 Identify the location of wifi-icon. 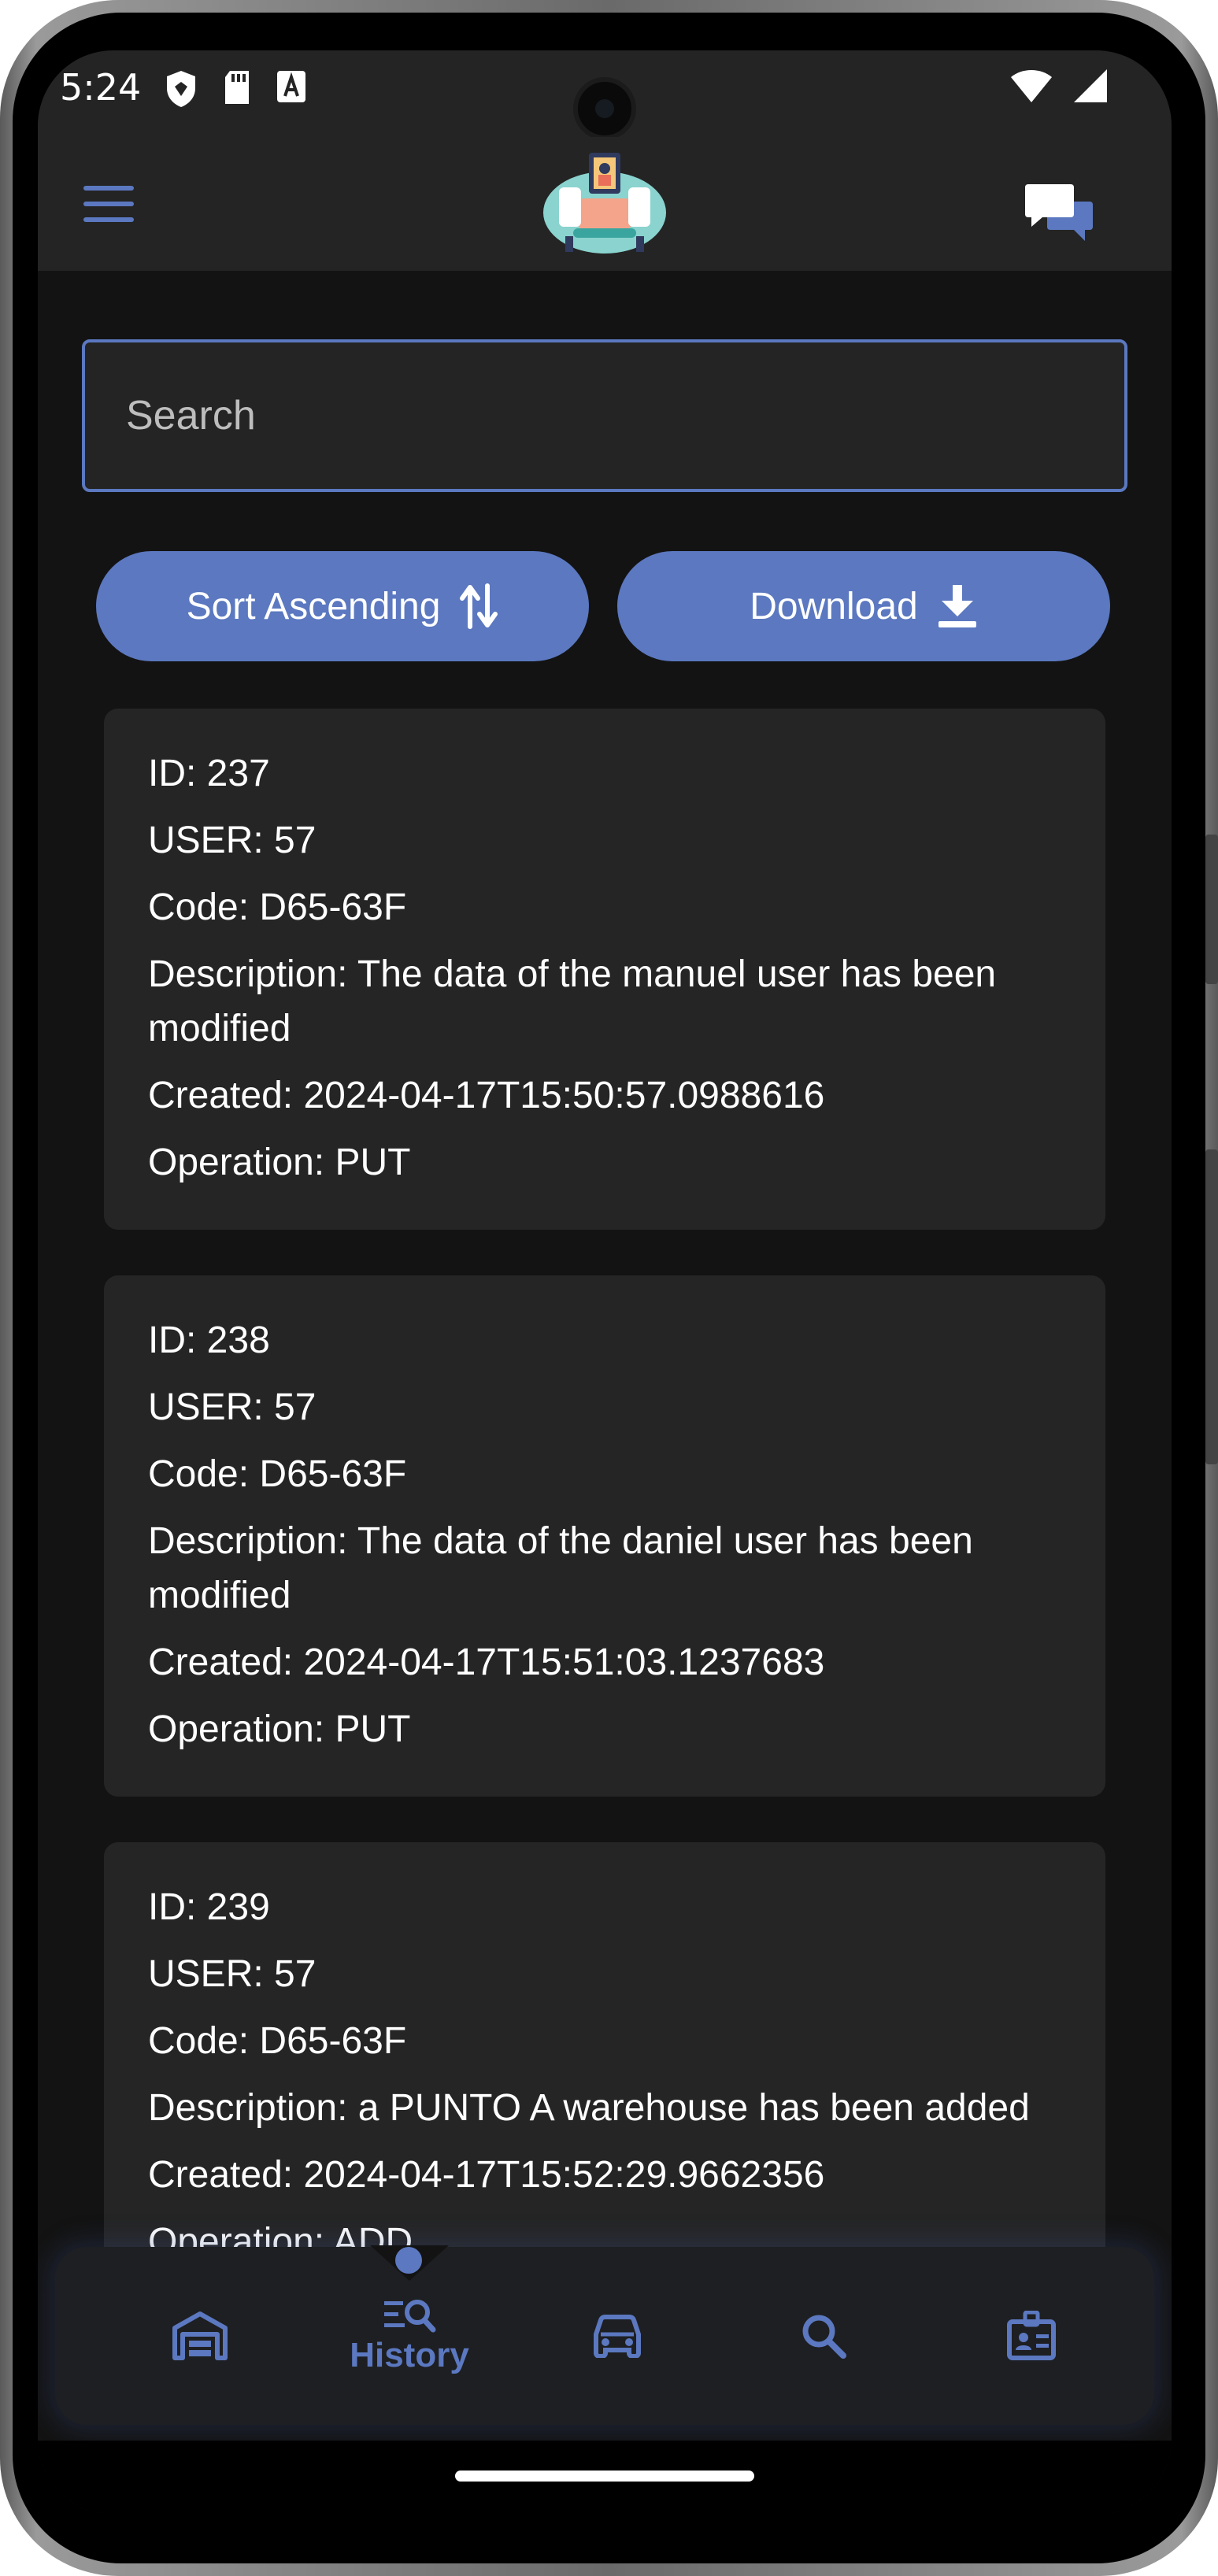
(1031, 86).